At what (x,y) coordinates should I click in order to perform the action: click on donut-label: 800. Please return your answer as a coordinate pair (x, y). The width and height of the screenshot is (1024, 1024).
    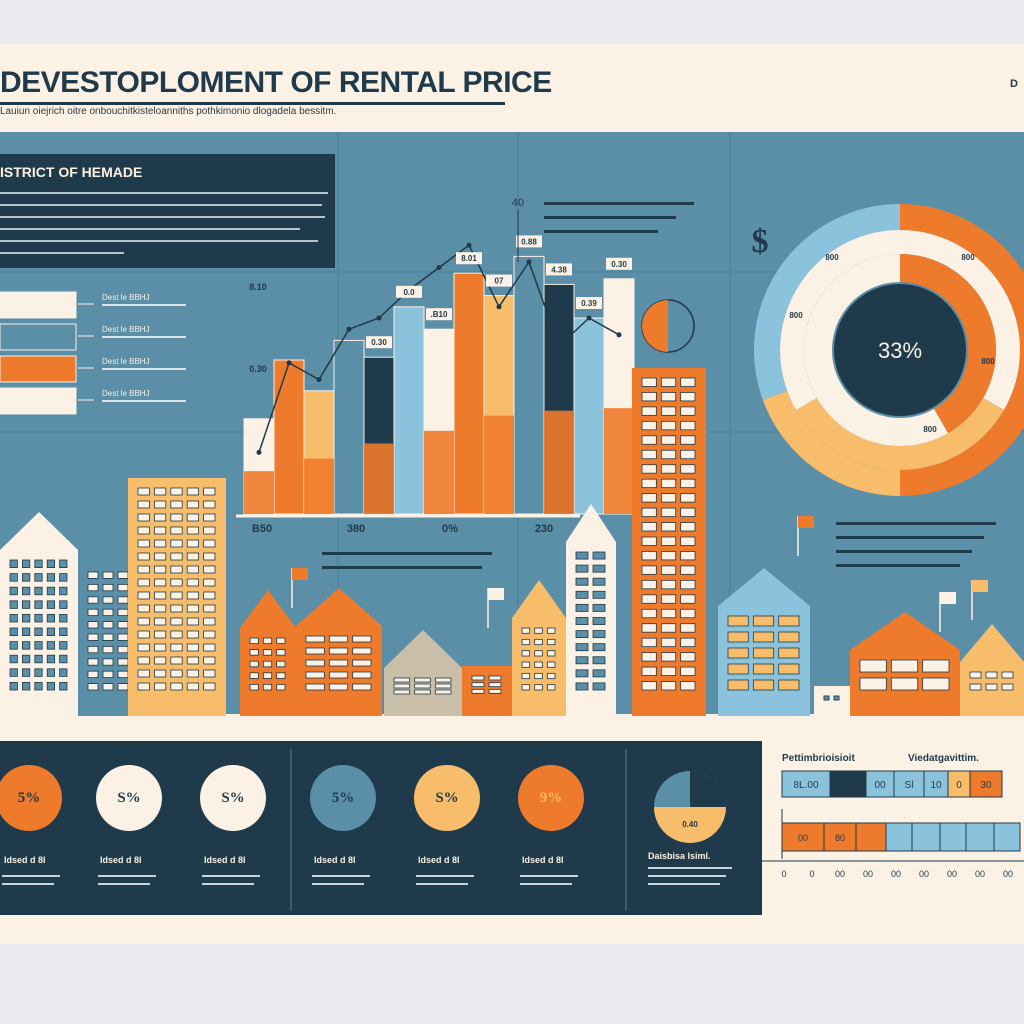
    Looking at the image, I should click on (968, 257).